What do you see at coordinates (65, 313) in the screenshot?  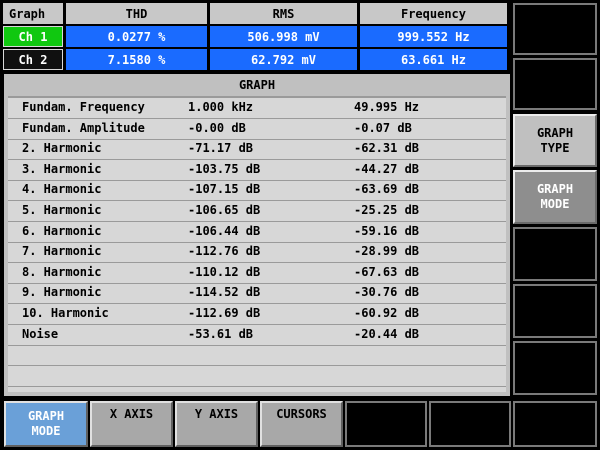 I see `harmonic-label: 10. Harmonic` at bounding box center [65, 313].